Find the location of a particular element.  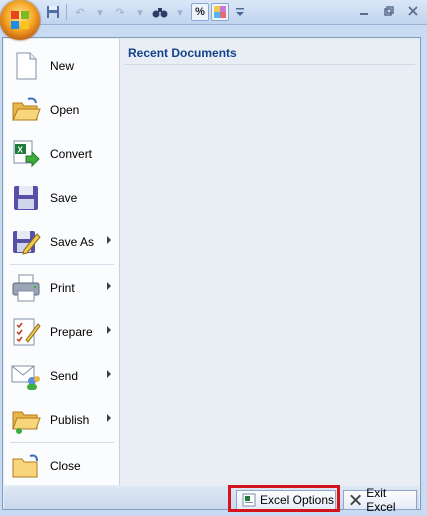

menu-item-label: Publish is located at coordinates (70, 420).